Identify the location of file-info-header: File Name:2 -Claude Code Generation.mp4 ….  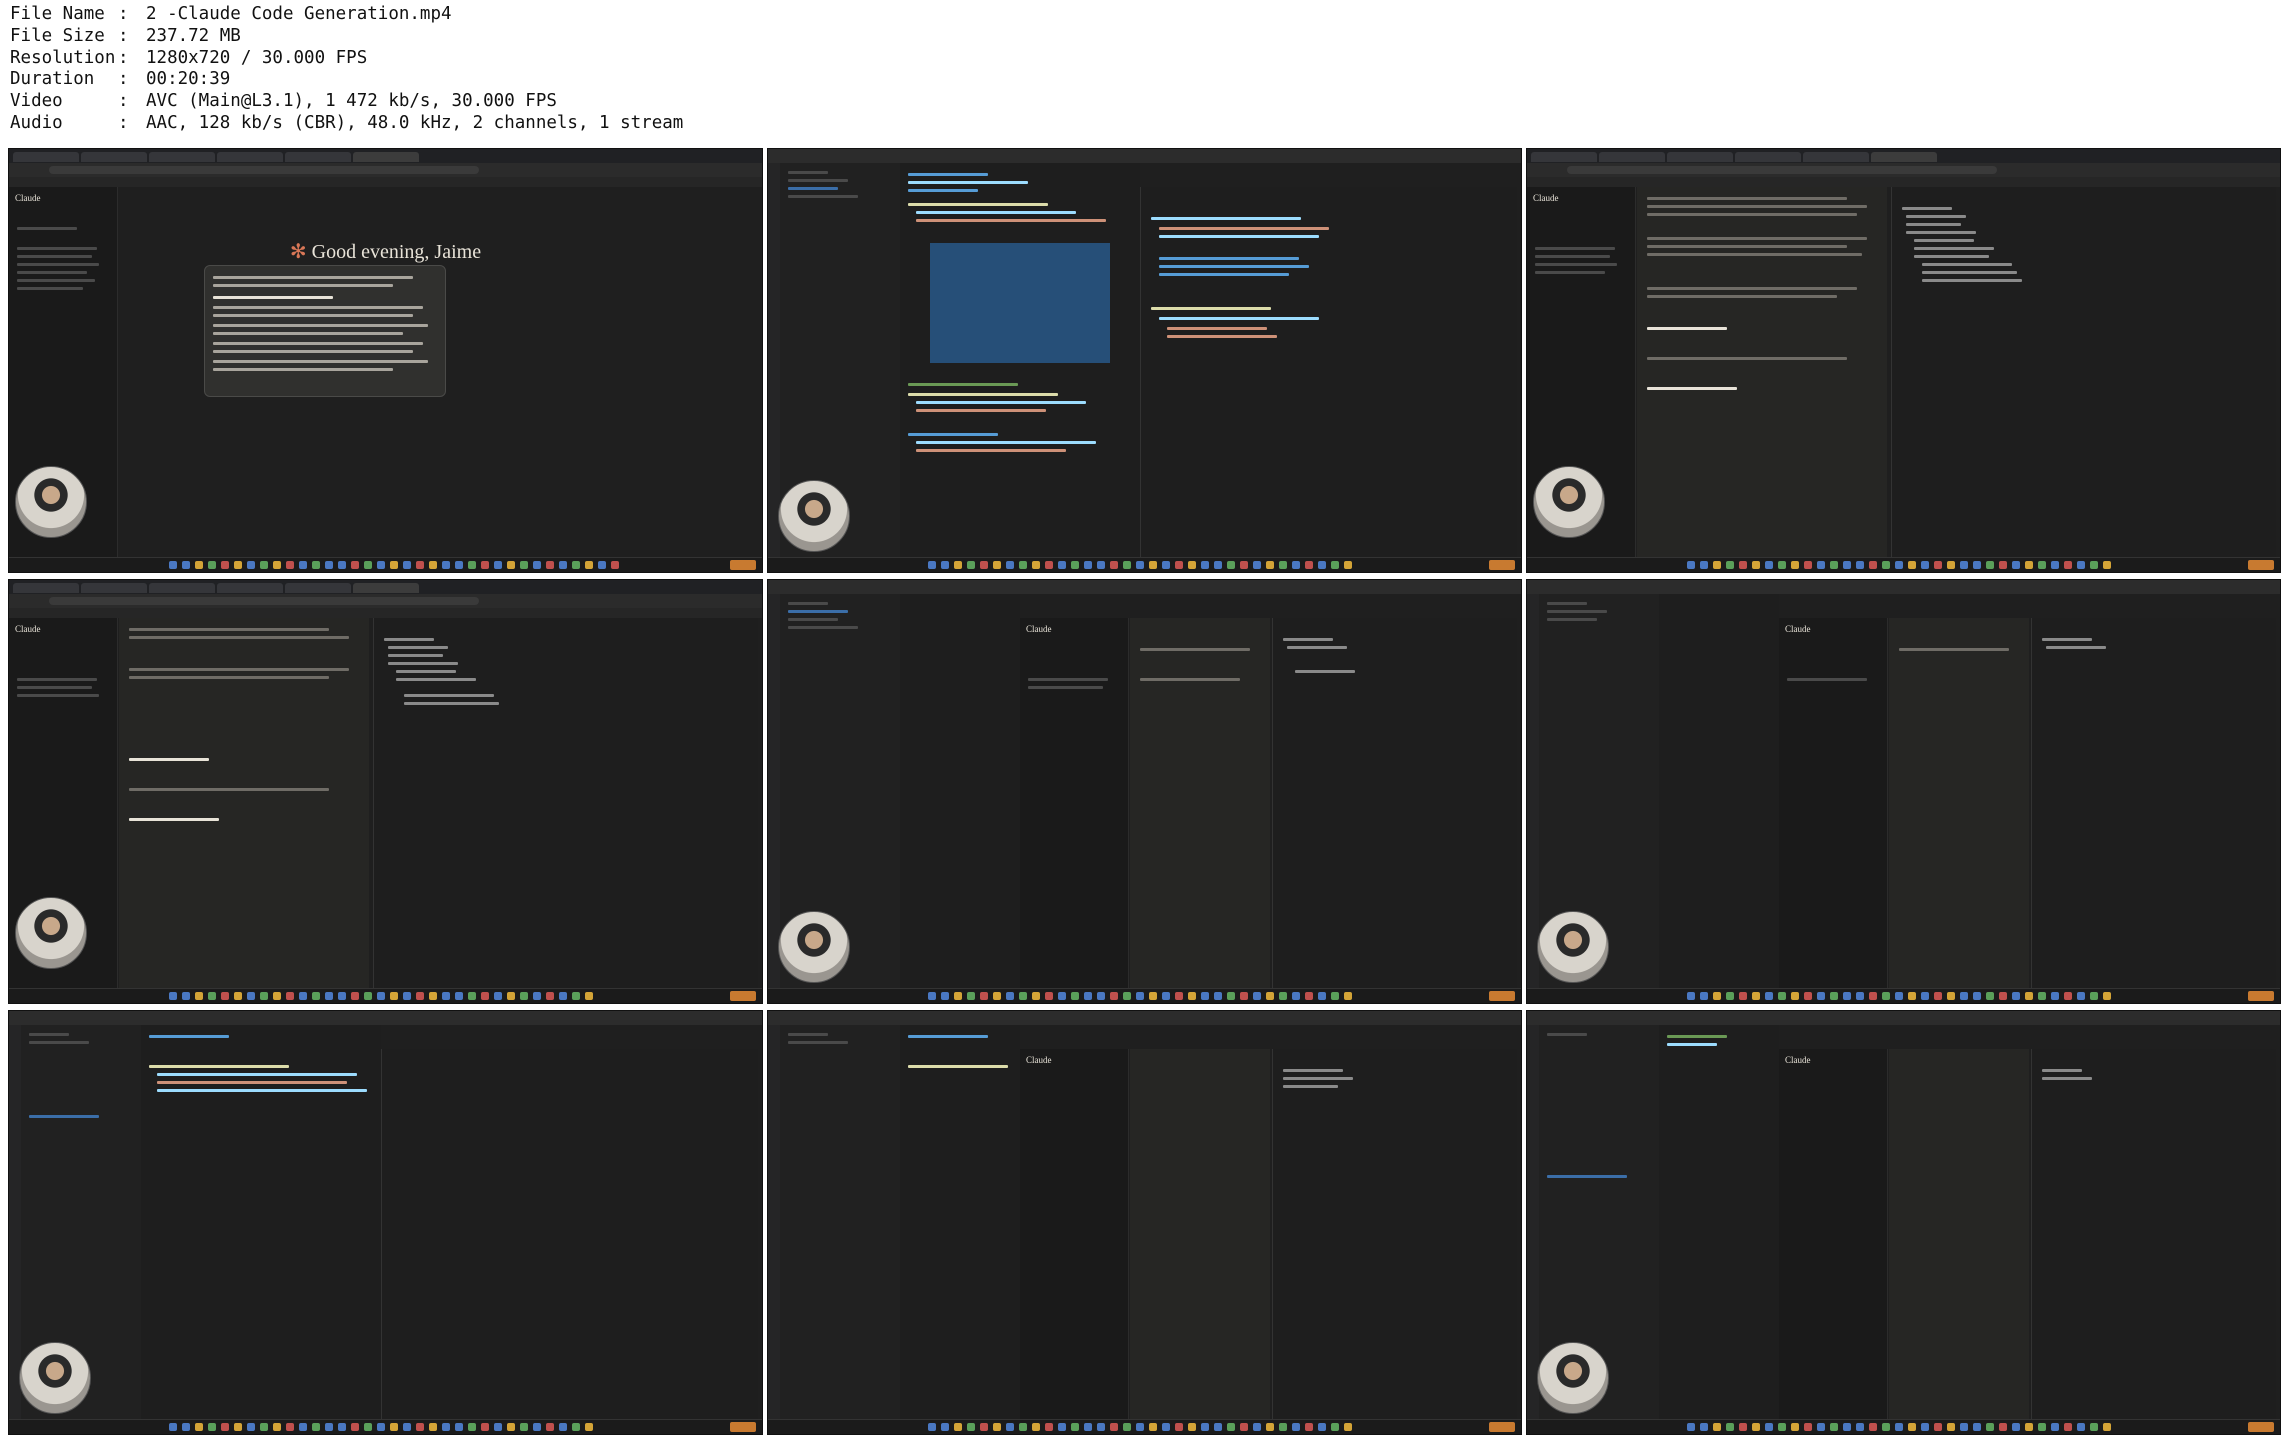
(460, 69).